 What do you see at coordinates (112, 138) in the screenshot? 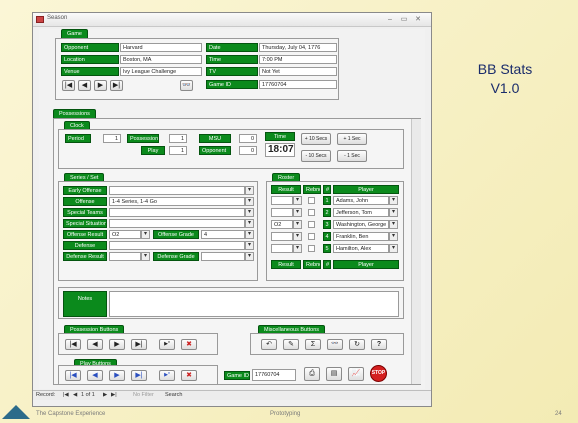
I see `period-field: 1` at bounding box center [112, 138].